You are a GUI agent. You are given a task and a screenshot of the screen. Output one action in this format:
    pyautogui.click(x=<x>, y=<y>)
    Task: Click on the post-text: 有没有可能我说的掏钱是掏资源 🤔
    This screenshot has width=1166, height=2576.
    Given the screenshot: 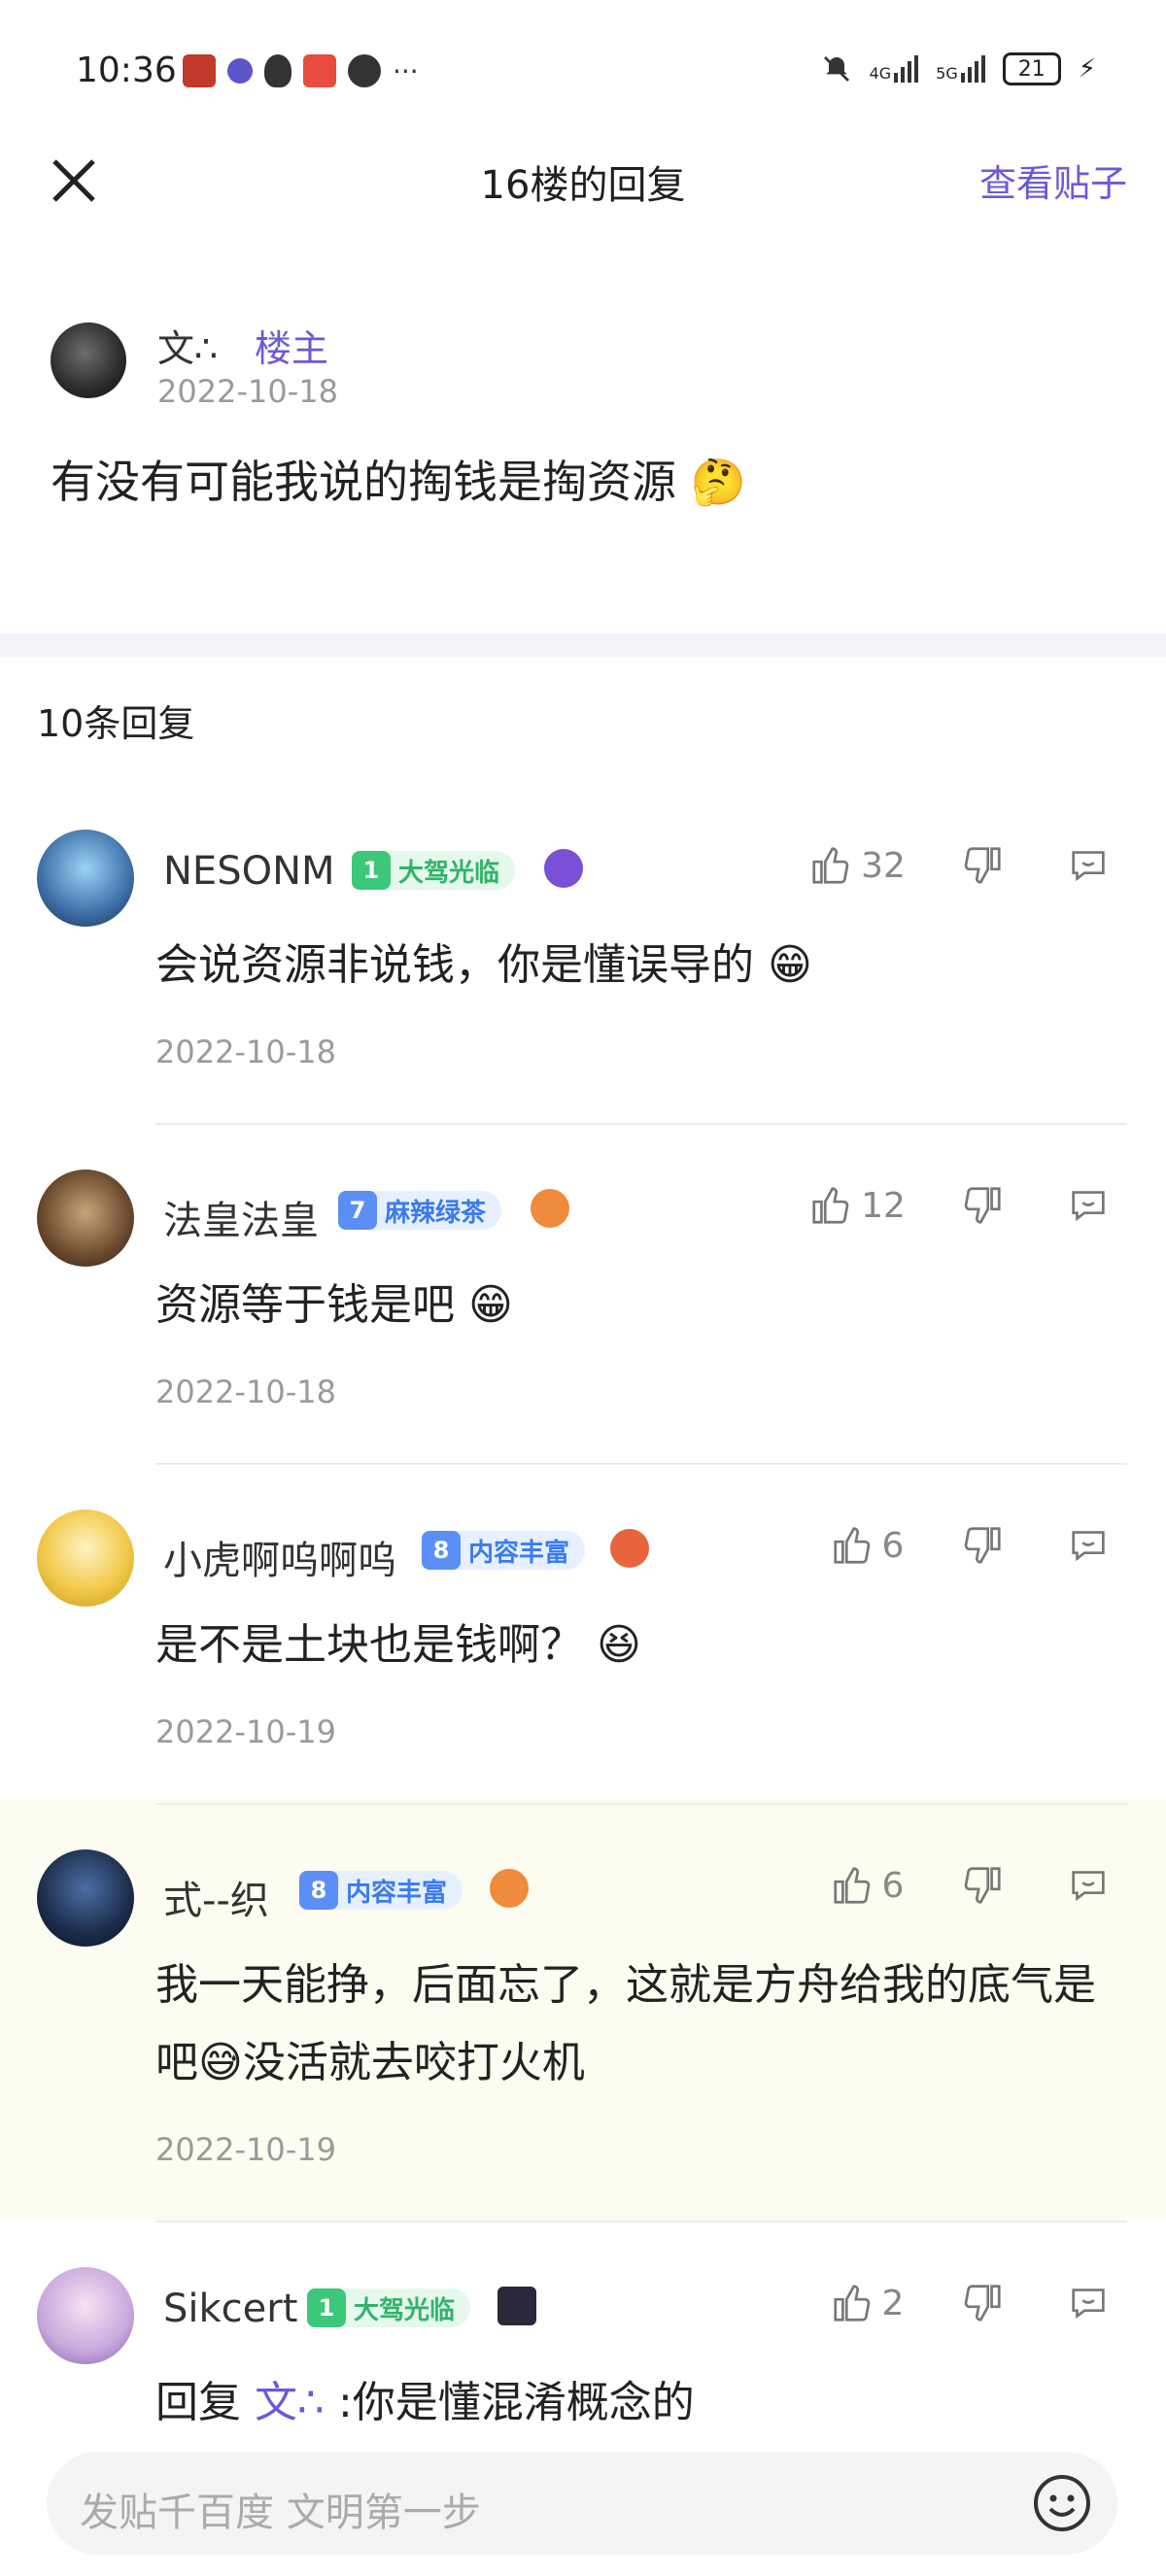 What is the action you would take?
    pyautogui.click(x=398, y=482)
    